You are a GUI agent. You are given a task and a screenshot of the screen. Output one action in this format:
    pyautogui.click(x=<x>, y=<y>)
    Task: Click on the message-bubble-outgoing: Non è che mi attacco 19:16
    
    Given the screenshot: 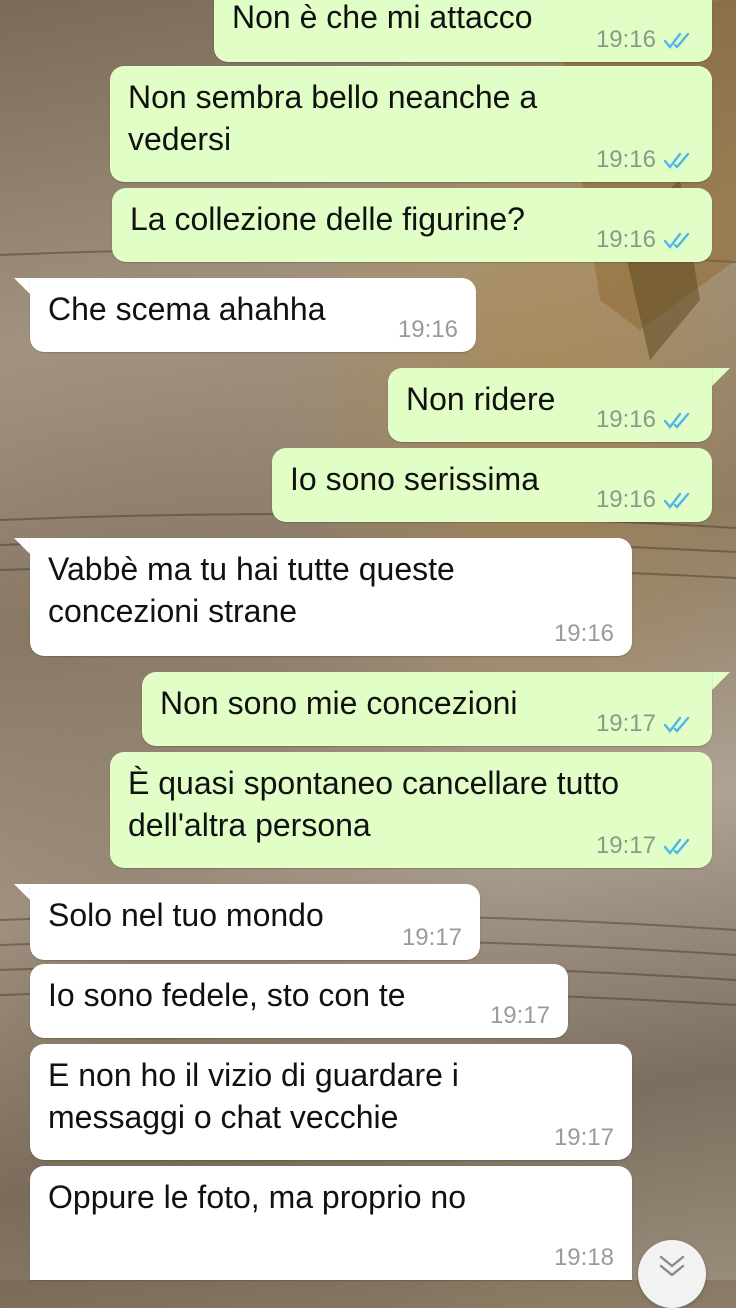 What is the action you would take?
    pyautogui.click(x=463, y=31)
    